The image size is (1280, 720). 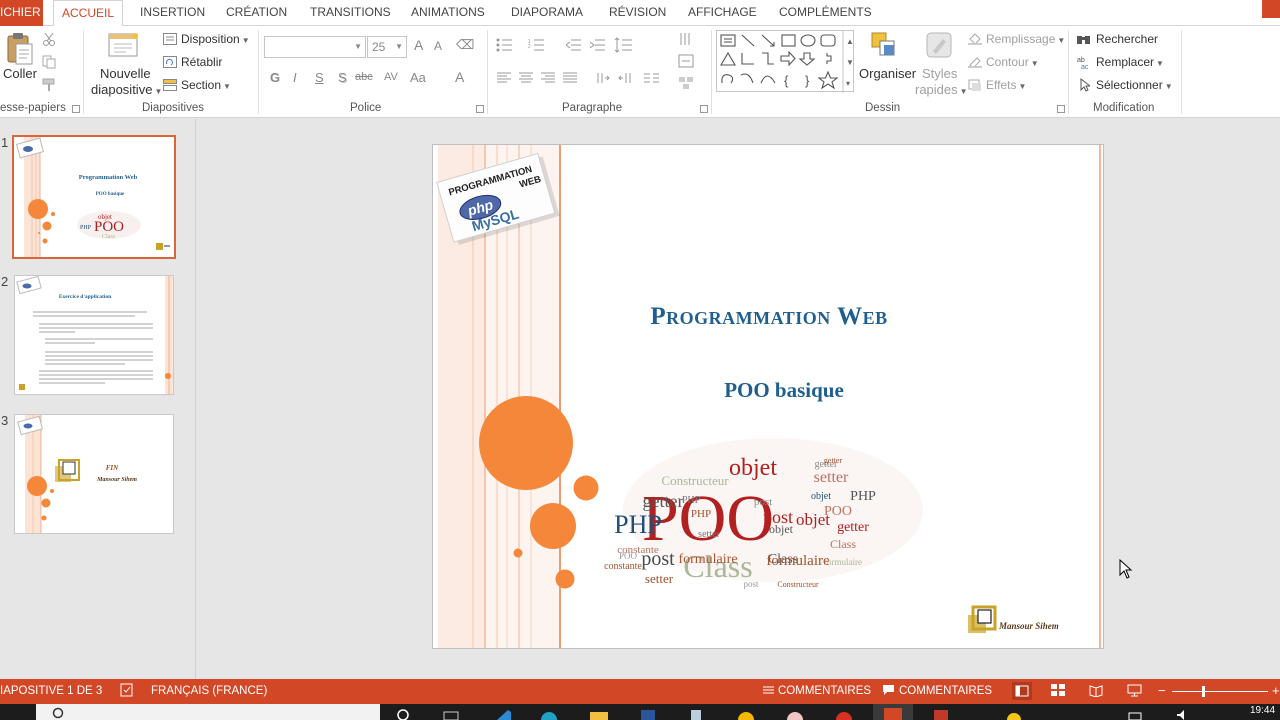 I want to click on taskbar-clock: 19:44, so click(x=1262, y=710).